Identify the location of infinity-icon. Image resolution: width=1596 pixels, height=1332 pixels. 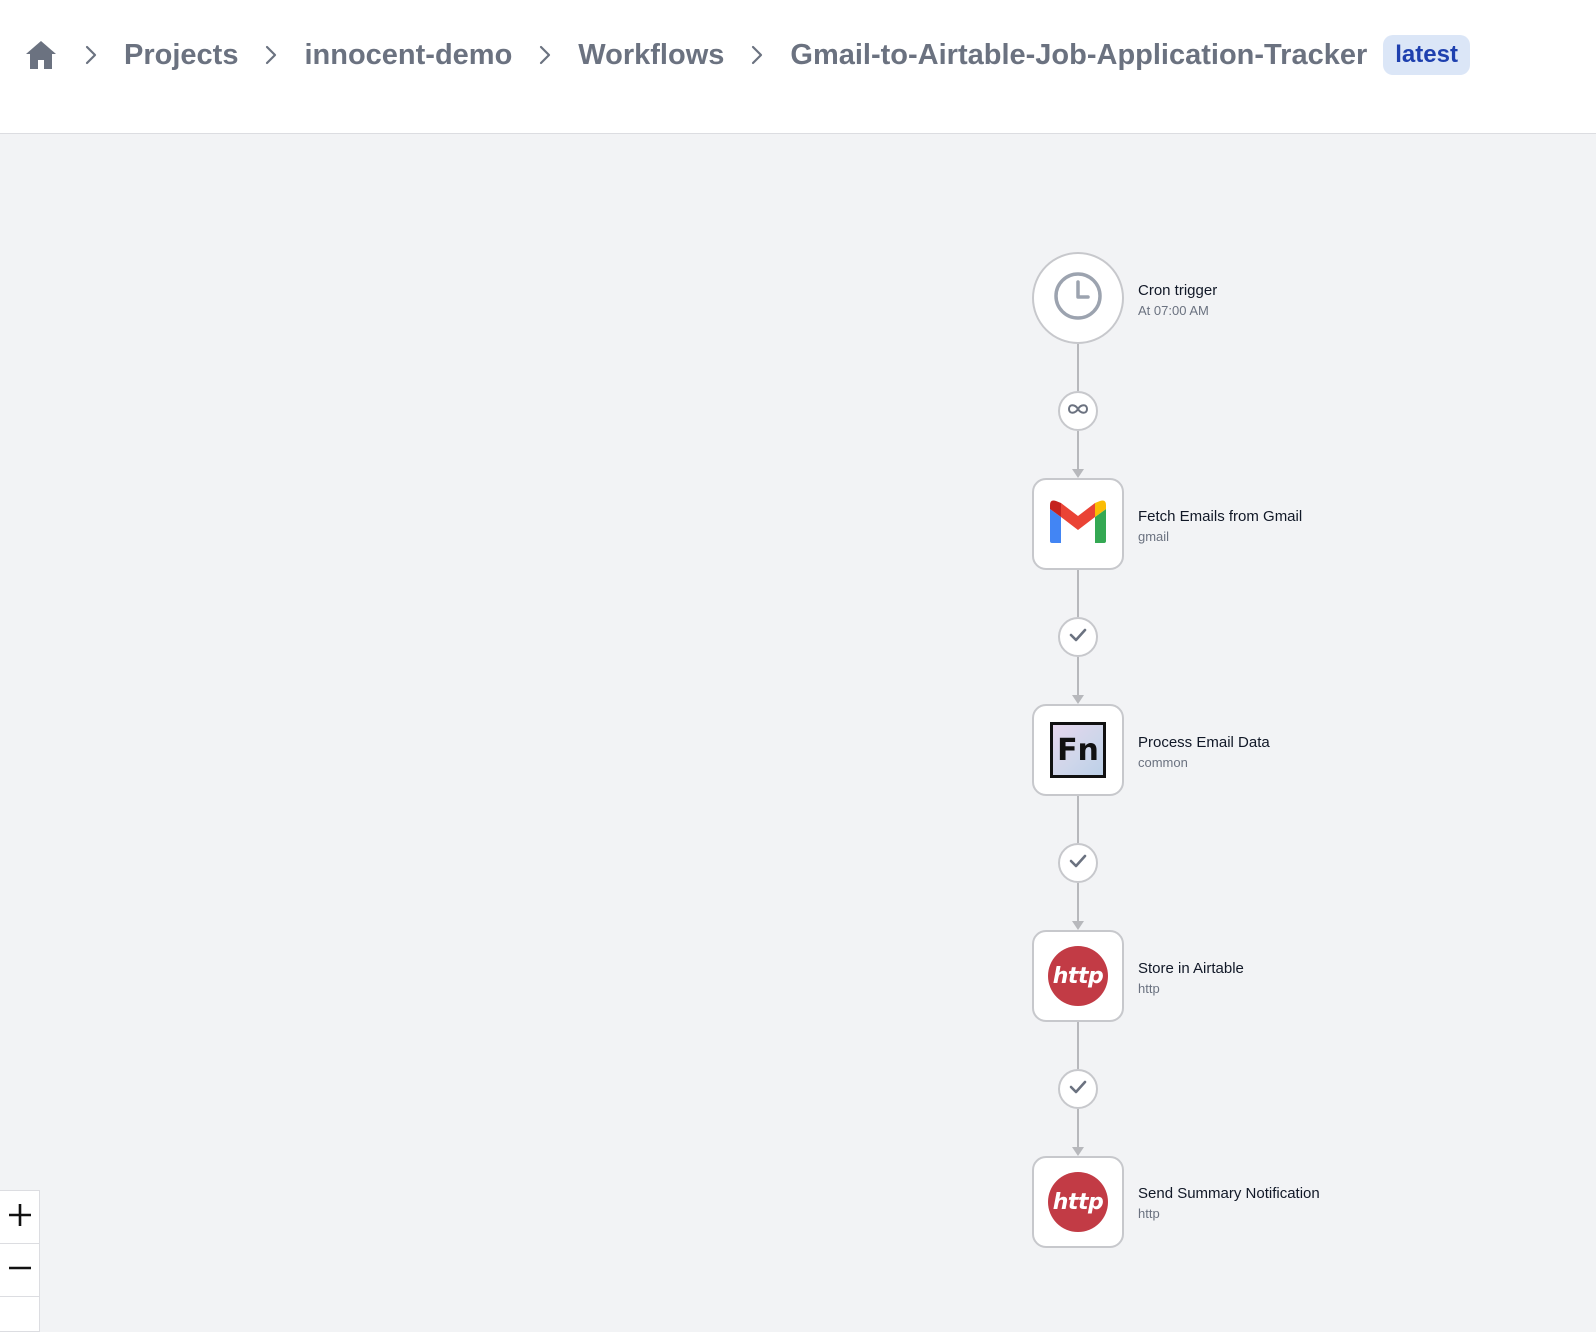
(1078, 411).